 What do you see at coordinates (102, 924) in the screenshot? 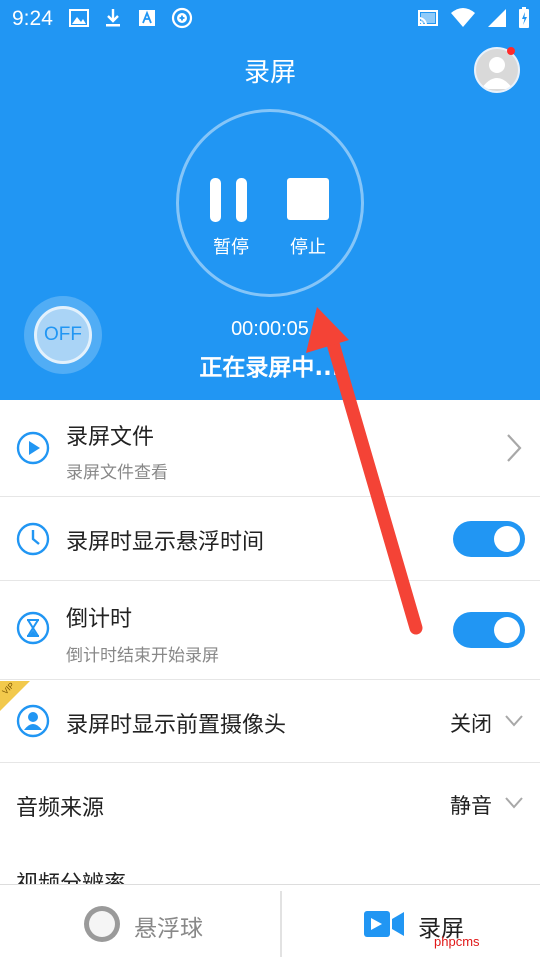
I see `floating-ball-icon` at bounding box center [102, 924].